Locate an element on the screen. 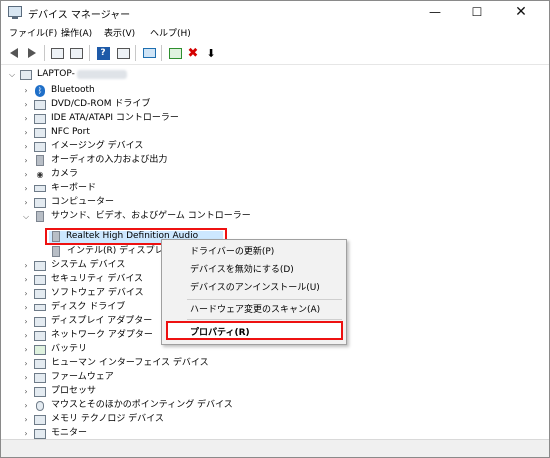 This screenshot has width=550, height=458. tree-item-label: コンピューター is located at coordinates (83, 202).